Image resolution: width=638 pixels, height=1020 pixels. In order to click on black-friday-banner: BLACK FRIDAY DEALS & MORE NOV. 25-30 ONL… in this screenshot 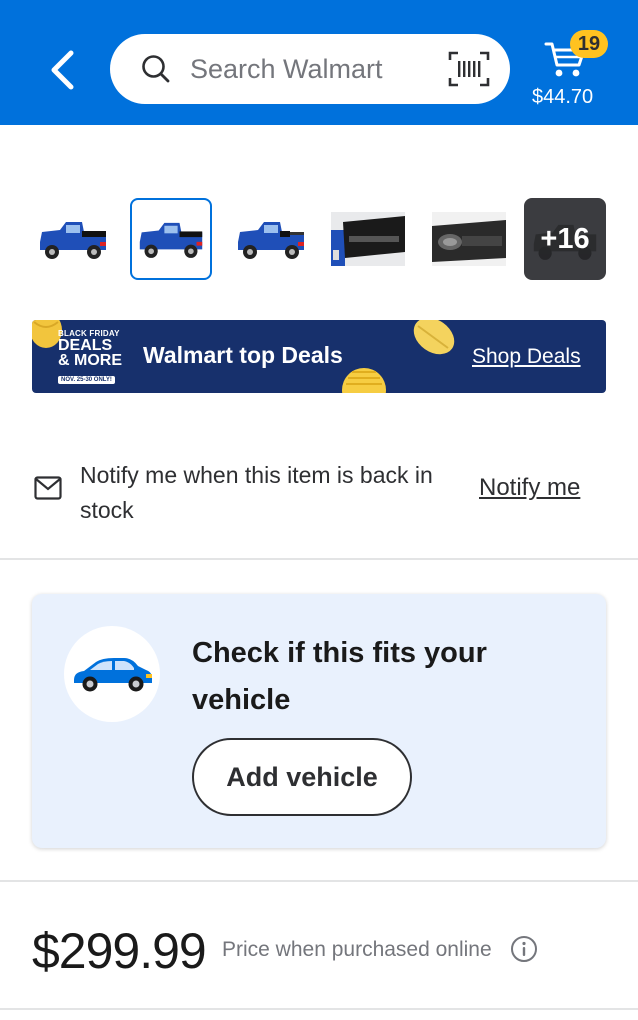, I will do `click(319, 356)`.